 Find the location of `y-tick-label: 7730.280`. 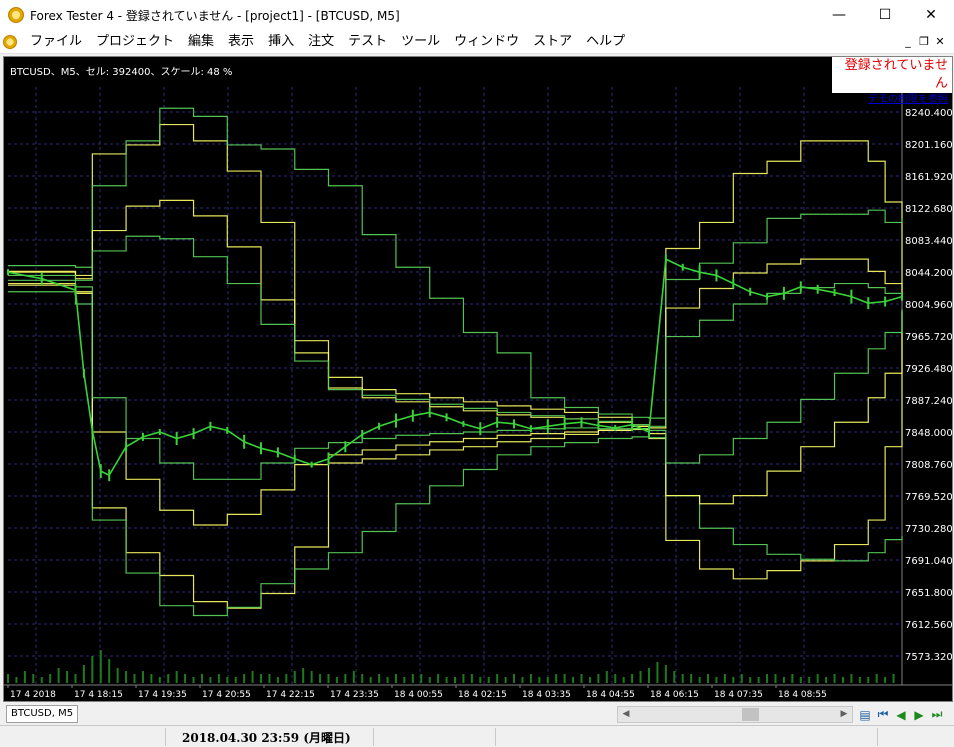

y-tick-label: 7730.280 is located at coordinates (928, 529).